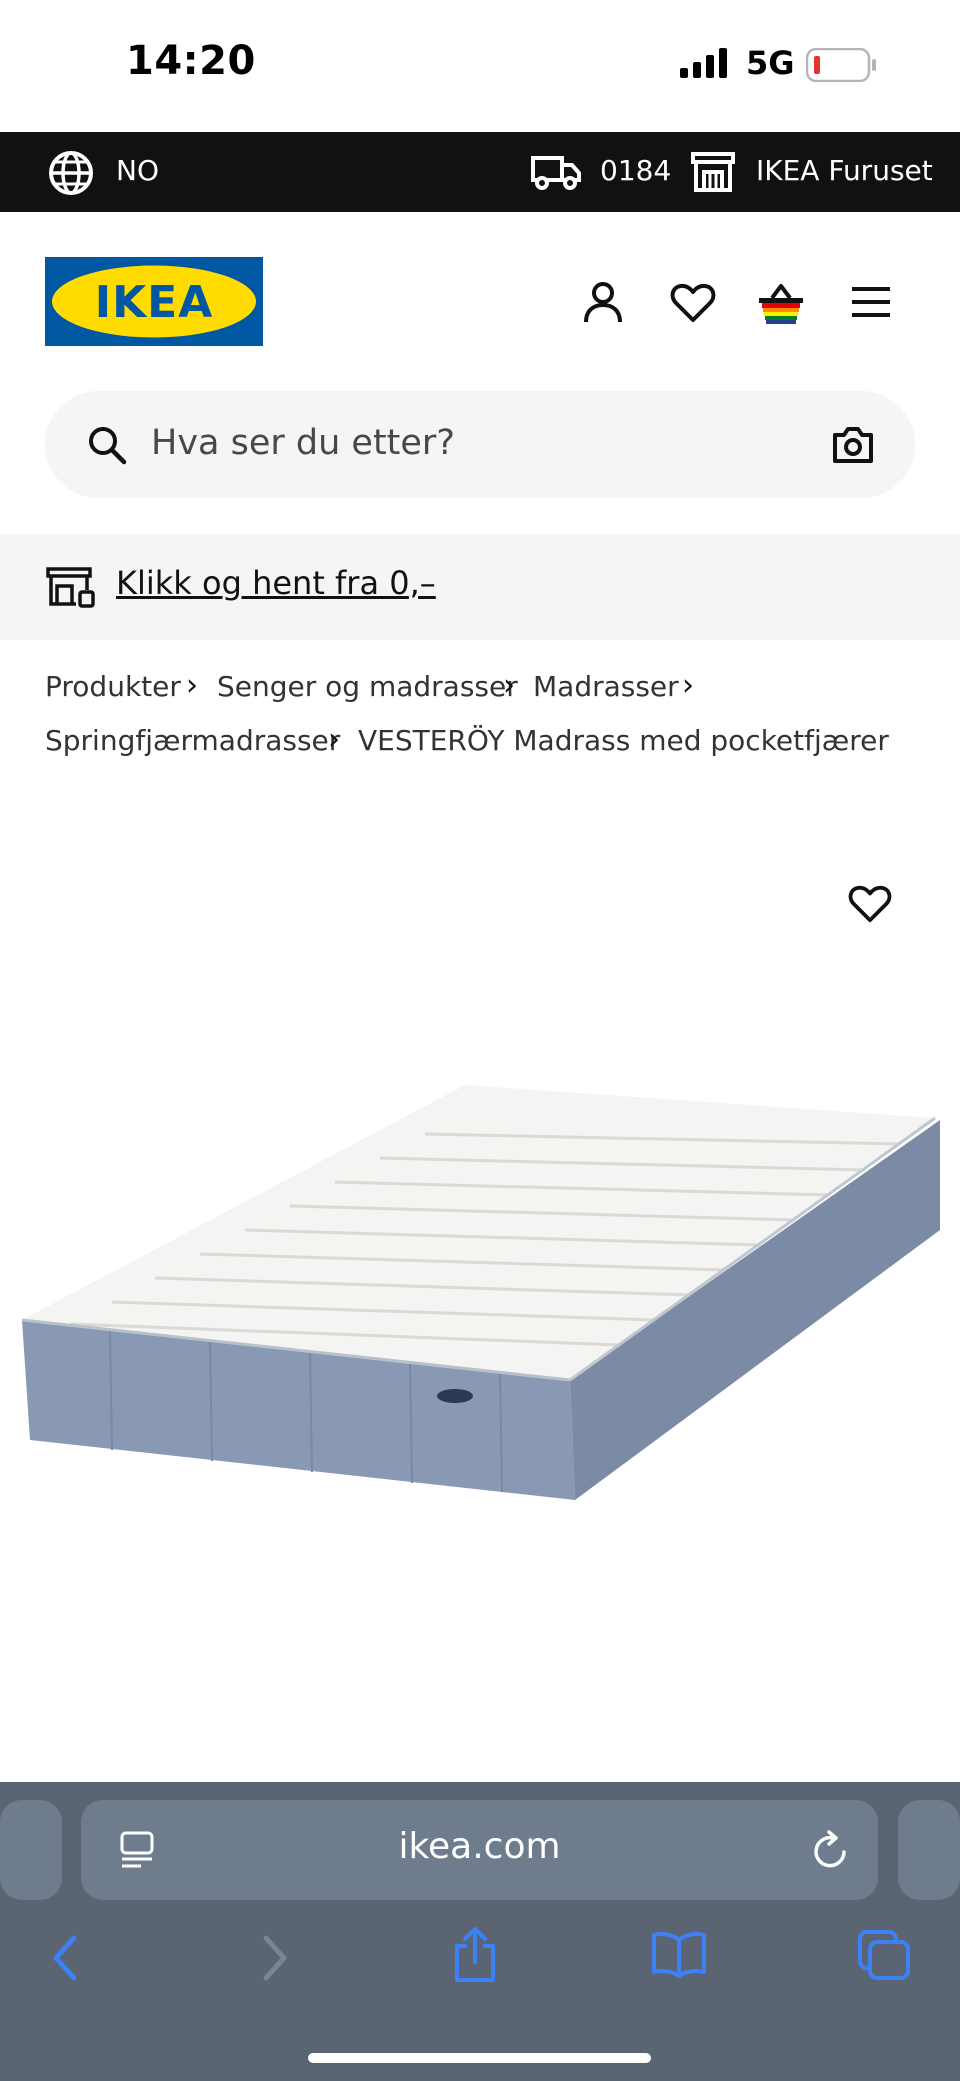 The width and height of the screenshot is (960, 2081). Describe the element at coordinates (480, 444) in the screenshot. I see `search-bar: Hva ser du etter?` at that location.